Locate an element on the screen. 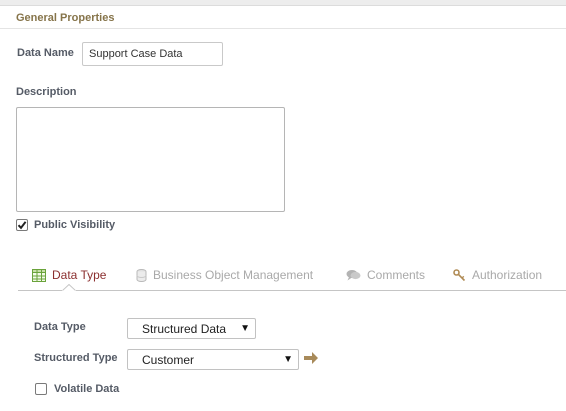 This screenshot has height=411, width=566. tab-comments-label: Comments is located at coordinates (396, 275).